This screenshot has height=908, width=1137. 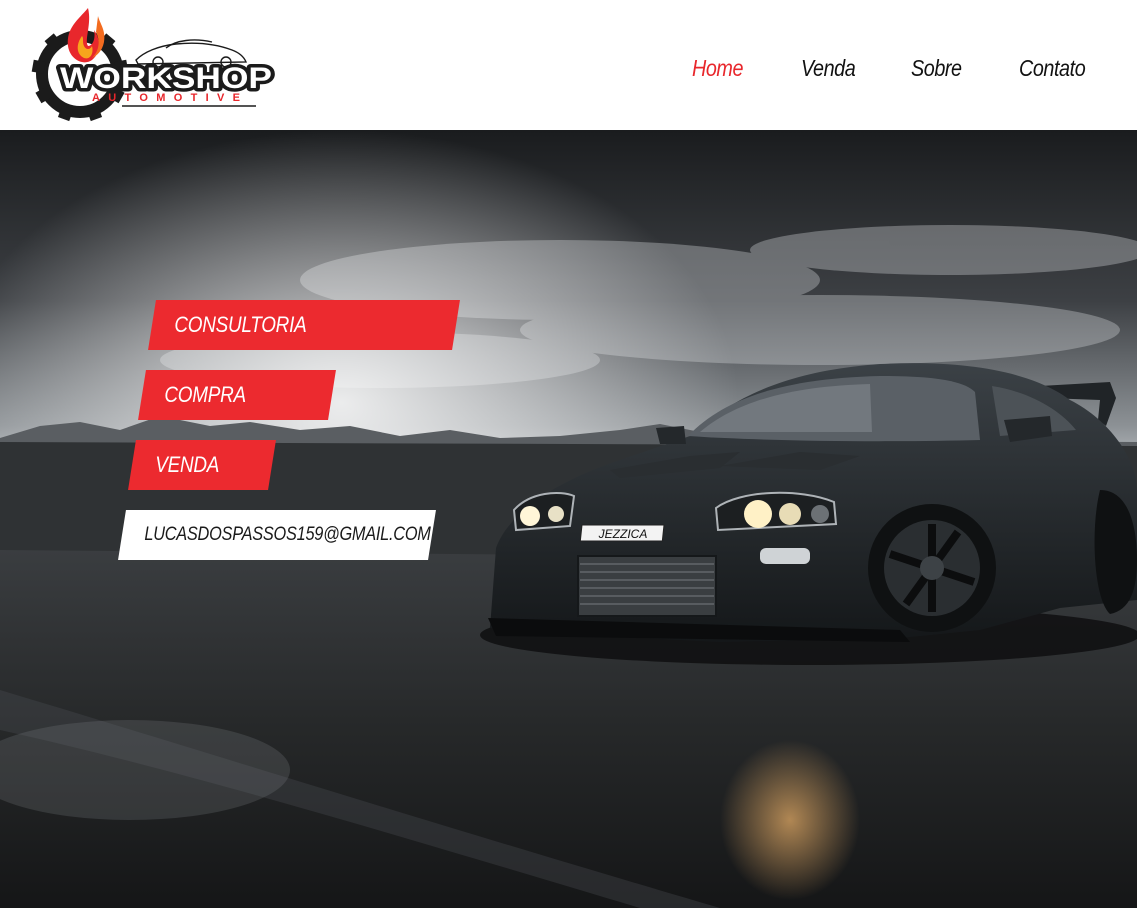 I want to click on nav-contato-link: Contato, so click(x=1052, y=68).